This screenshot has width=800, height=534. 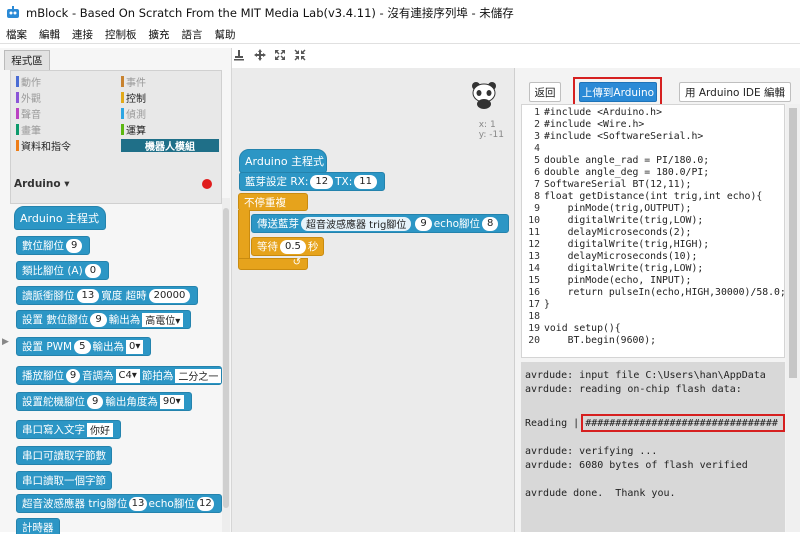 What do you see at coordinates (49, 34) in the screenshot?
I see `menu-edit: 編輯` at bounding box center [49, 34].